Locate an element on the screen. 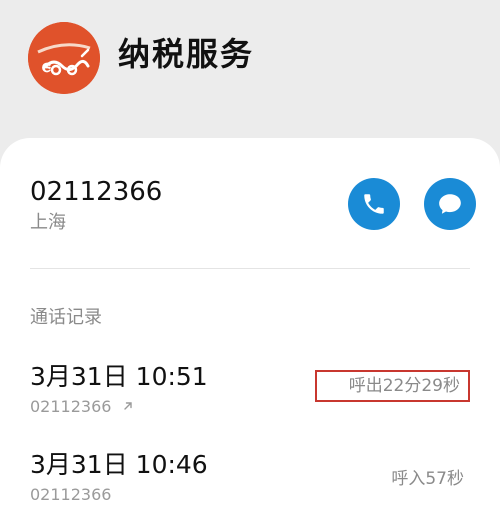  divider is located at coordinates (250, 268).